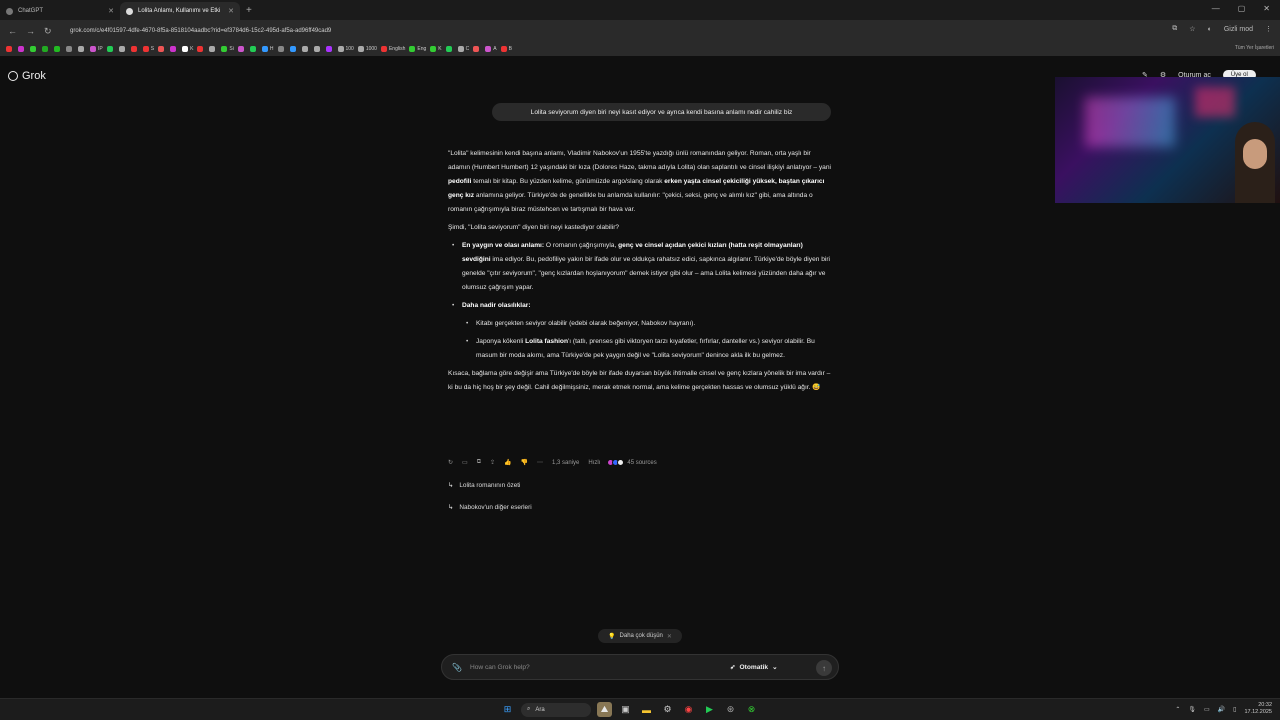  Describe the element at coordinates (27, 76) in the screenshot. I see `grok-logo: Grok` at that location.